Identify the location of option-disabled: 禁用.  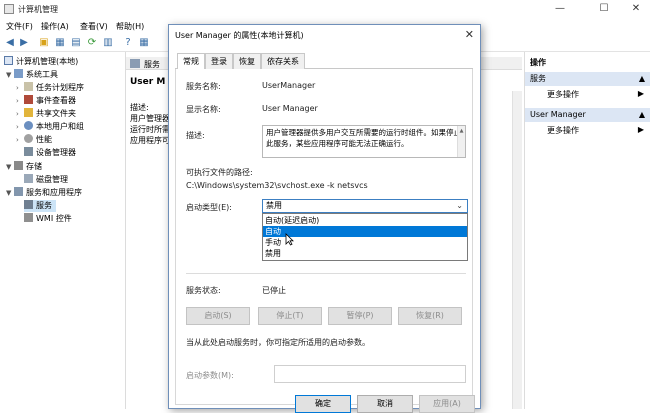
(365, 253).